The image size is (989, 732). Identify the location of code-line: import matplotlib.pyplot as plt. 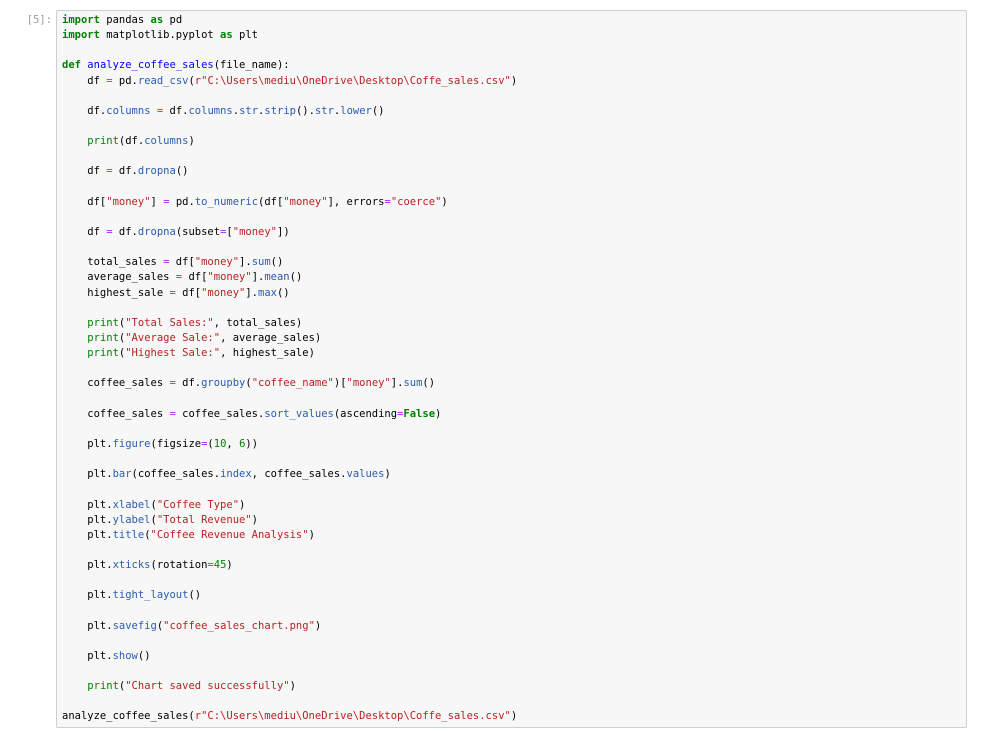
(289, 35).